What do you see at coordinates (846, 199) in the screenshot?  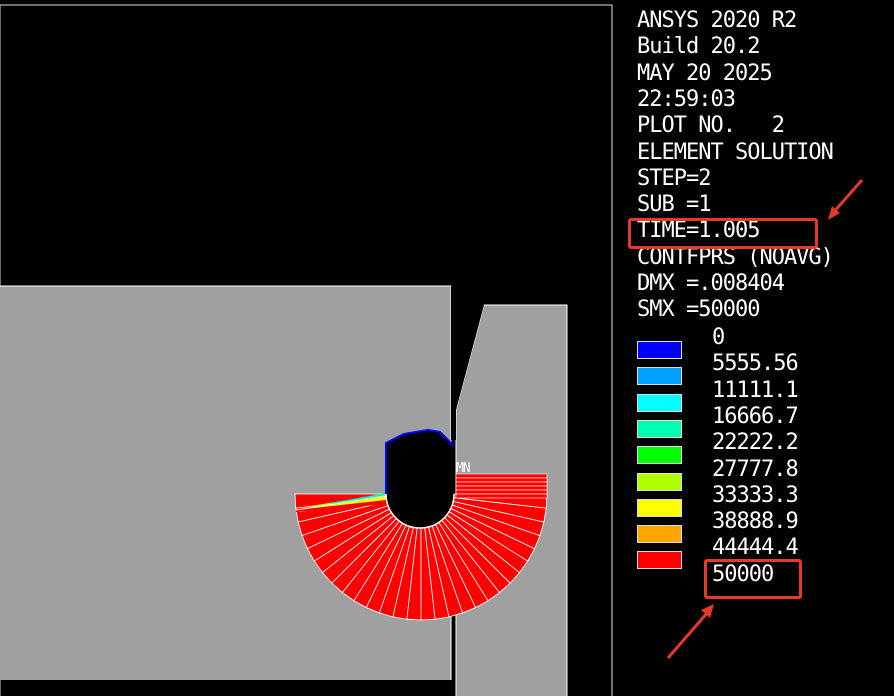 I see `arrow-to-time` at bounding box center [846, 199].